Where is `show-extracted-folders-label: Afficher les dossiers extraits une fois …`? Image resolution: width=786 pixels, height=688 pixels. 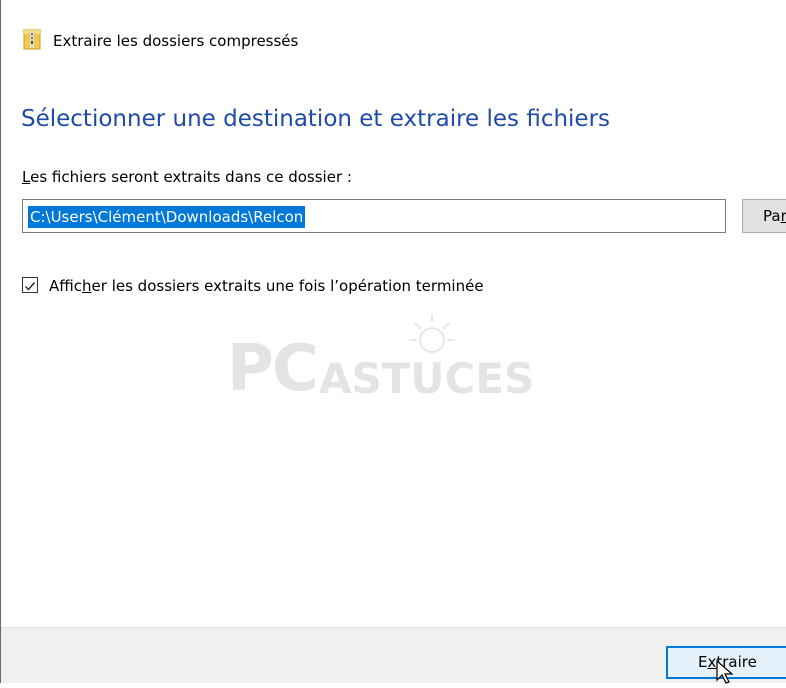
show-extracted-folders-label: Afficher les dossiers extraits une fois … is located at coordinates (266, 286).